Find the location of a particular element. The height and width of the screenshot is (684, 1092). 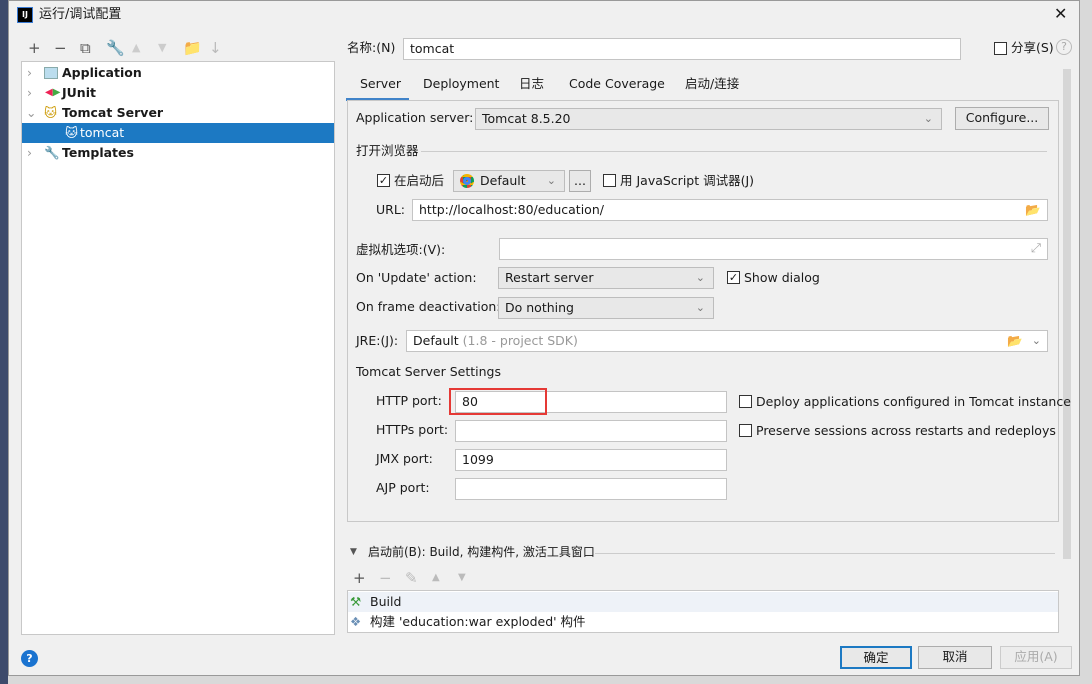

frame-deactivation-label: On frame deactivation: is located at coordinates (428, 306).